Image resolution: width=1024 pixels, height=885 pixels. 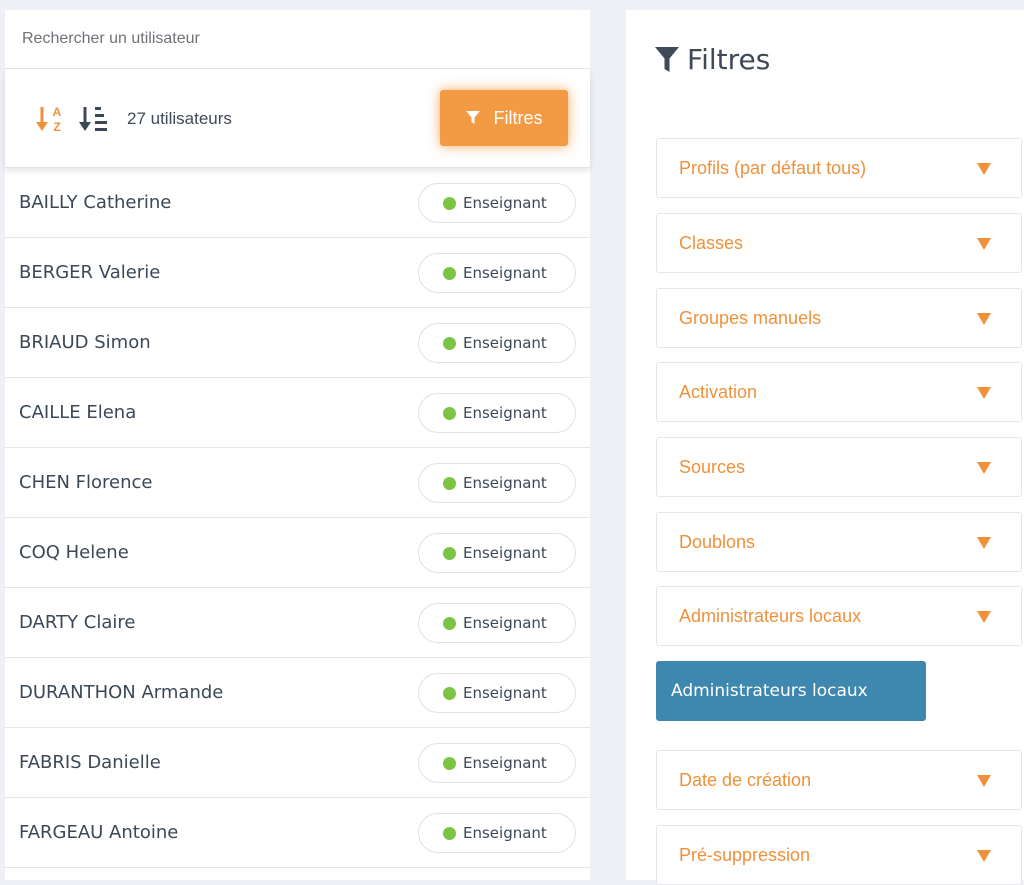 I want to click on user-name: CAILLE Elena, so click(x=78, y=412).